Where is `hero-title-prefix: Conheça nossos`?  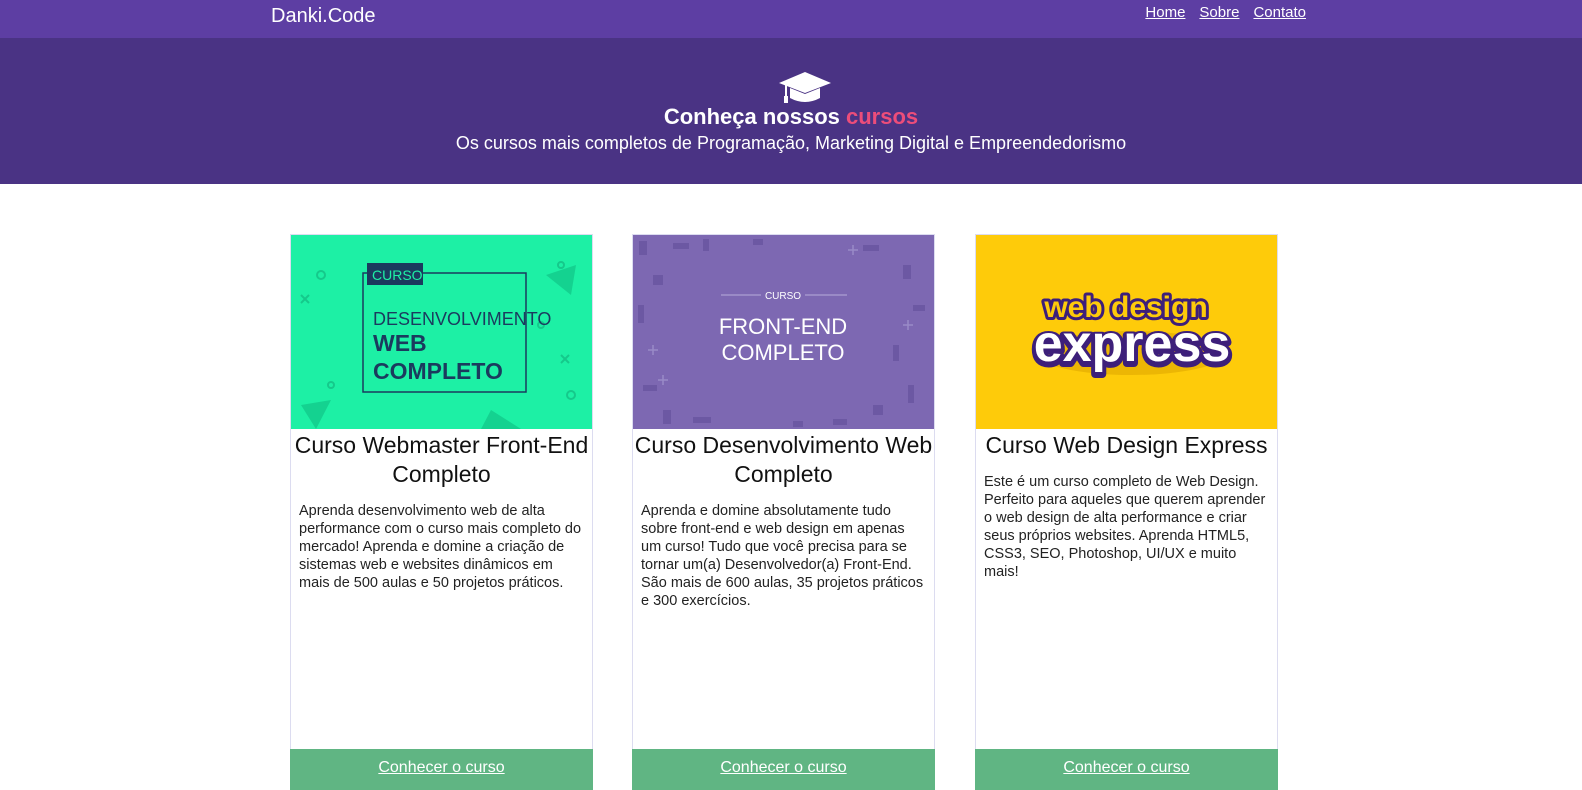 hero-title-prefix: Conheça nossos is located at coordinates (754, 116).